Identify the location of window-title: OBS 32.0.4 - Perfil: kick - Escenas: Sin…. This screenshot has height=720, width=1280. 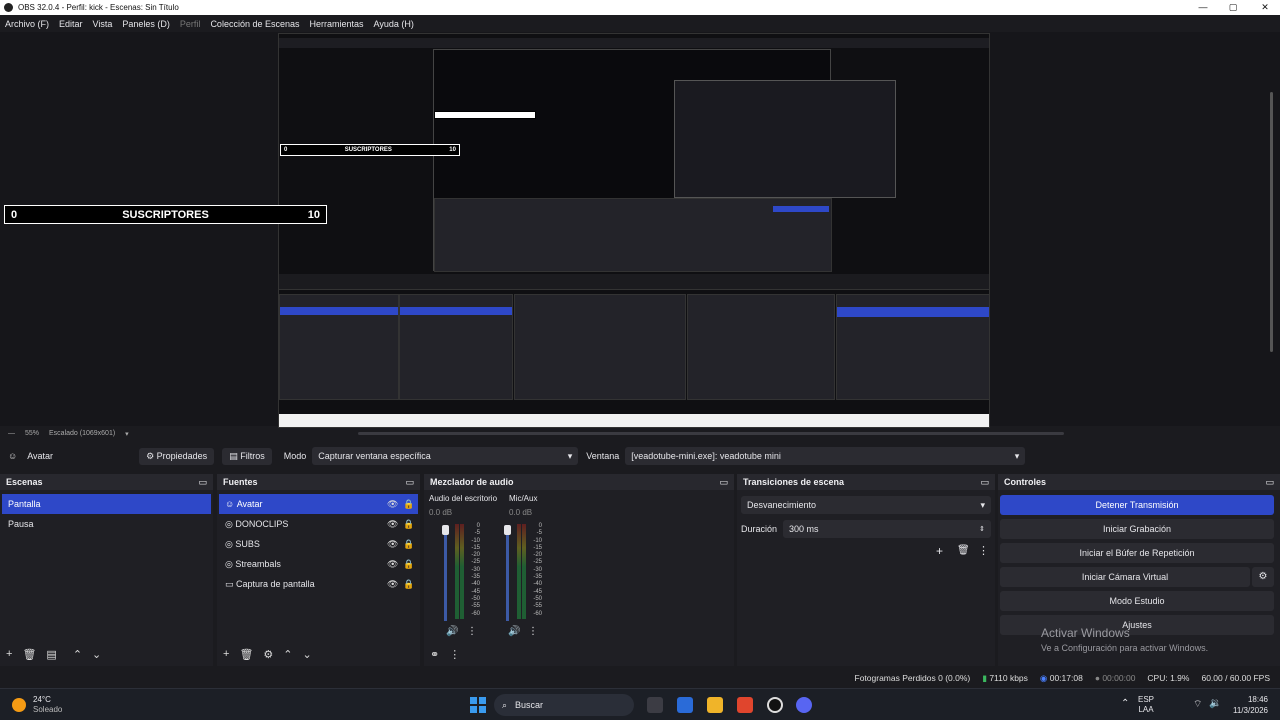
(98, 7).